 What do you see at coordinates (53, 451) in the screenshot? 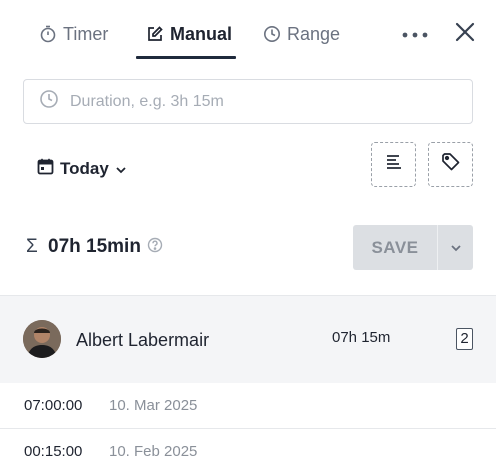
I see `entry-duration: 00:15:00` at bounding box center [53, 451].